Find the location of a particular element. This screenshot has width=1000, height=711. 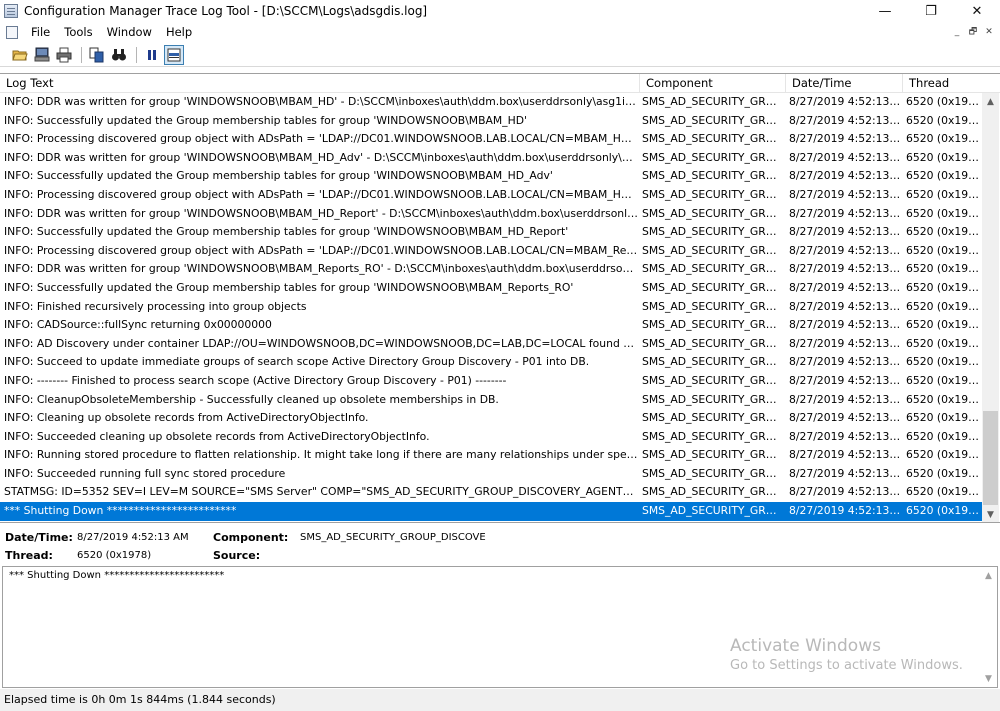

watermark-subtitle: Go to Settings to activate Windows. is located at coordinates (846, 665).